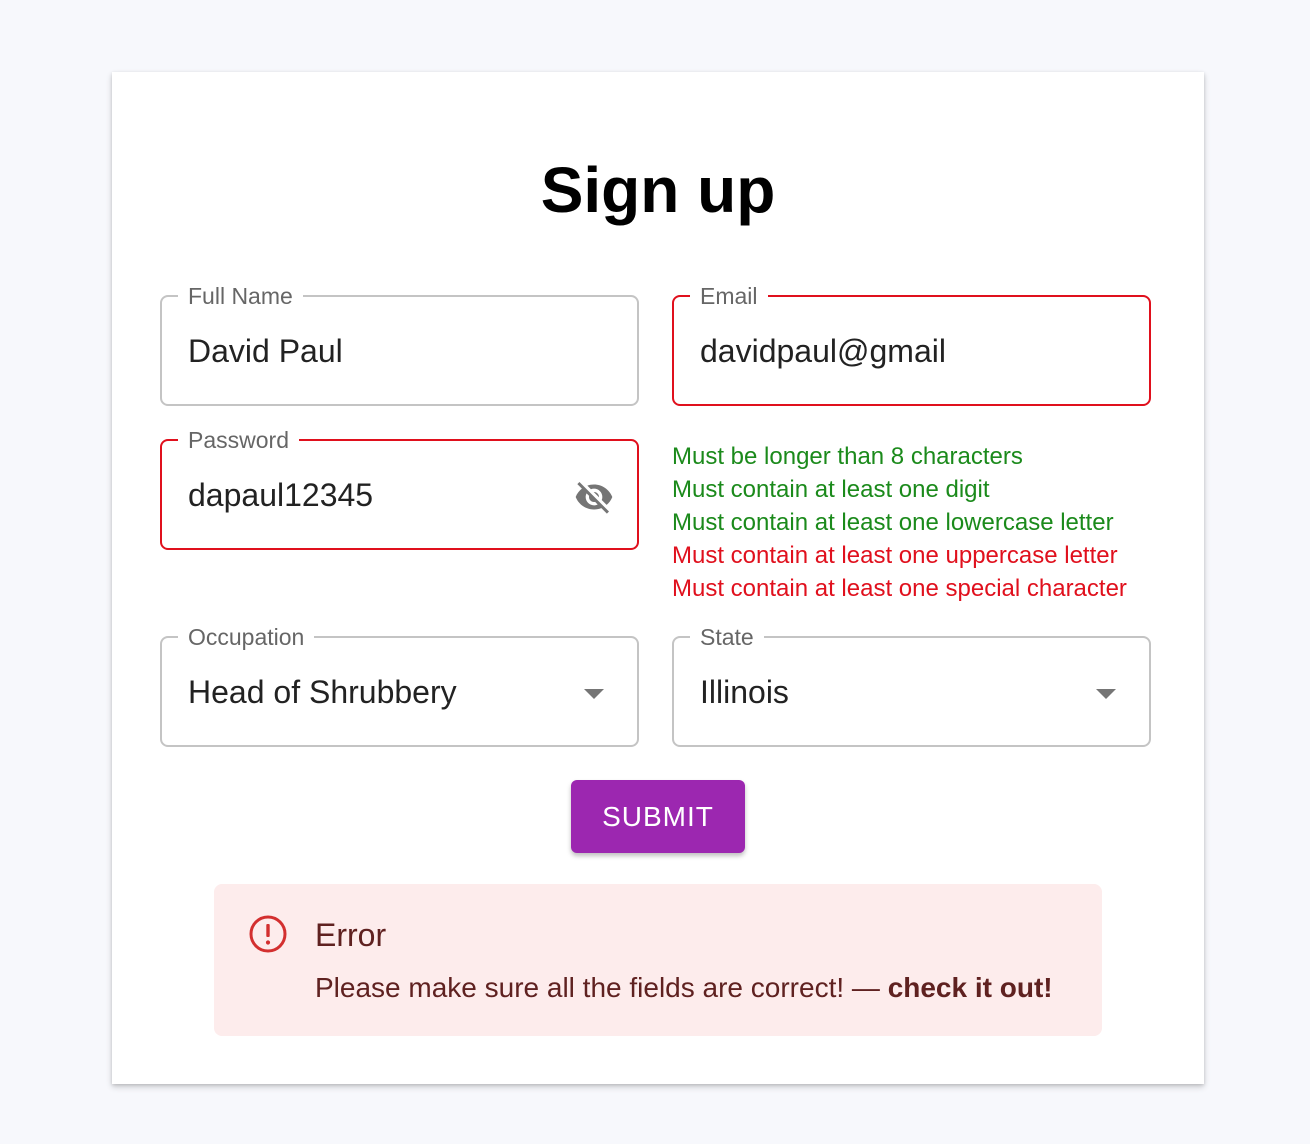 This screenshot has width=1310, height=1144. I want to click on occupation-label: Occupation, so click(246, 637).